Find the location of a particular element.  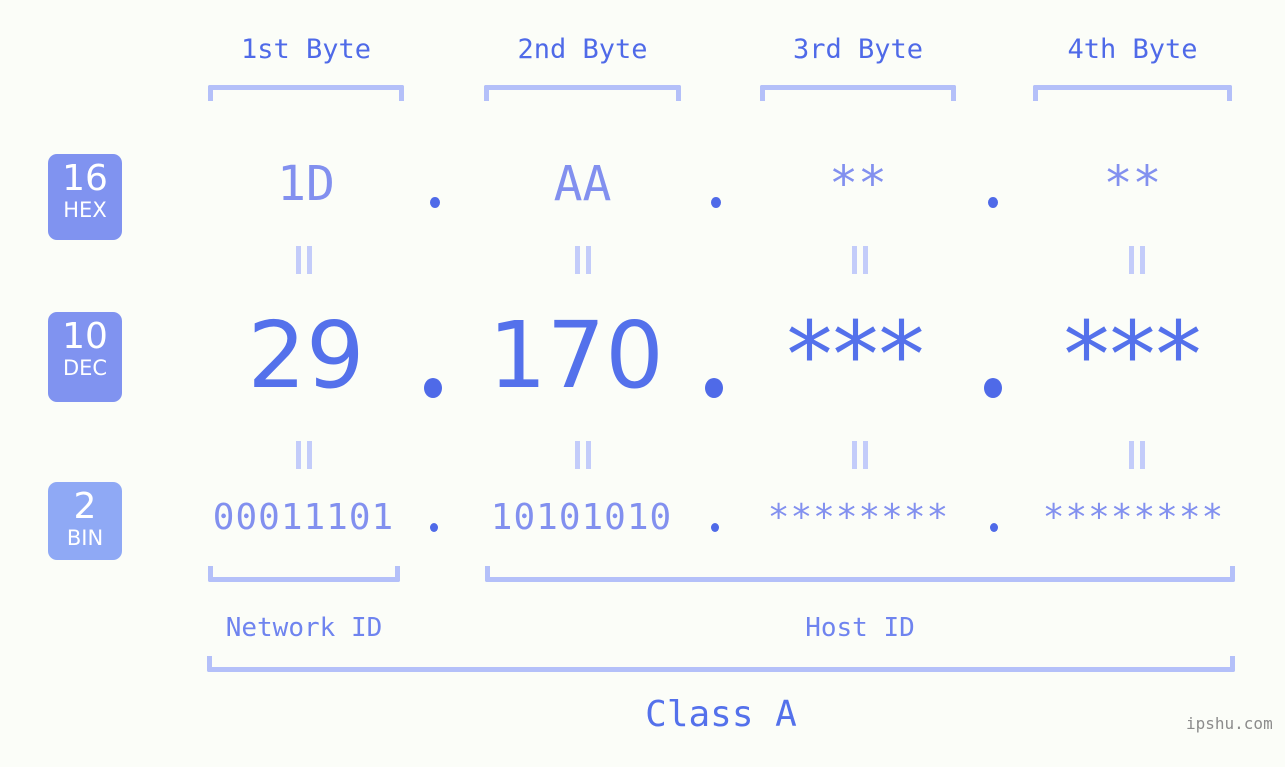

base-badge-bin-number: 2 is located at coordinates (85, 506).